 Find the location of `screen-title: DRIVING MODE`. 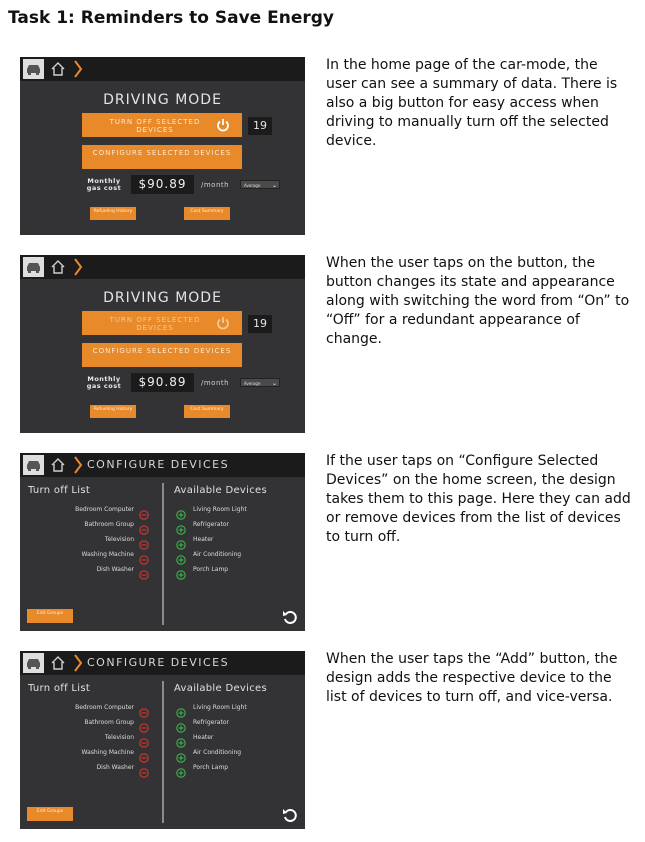

screen-title: DRIVING MODE is located at coordinates (162, 298).